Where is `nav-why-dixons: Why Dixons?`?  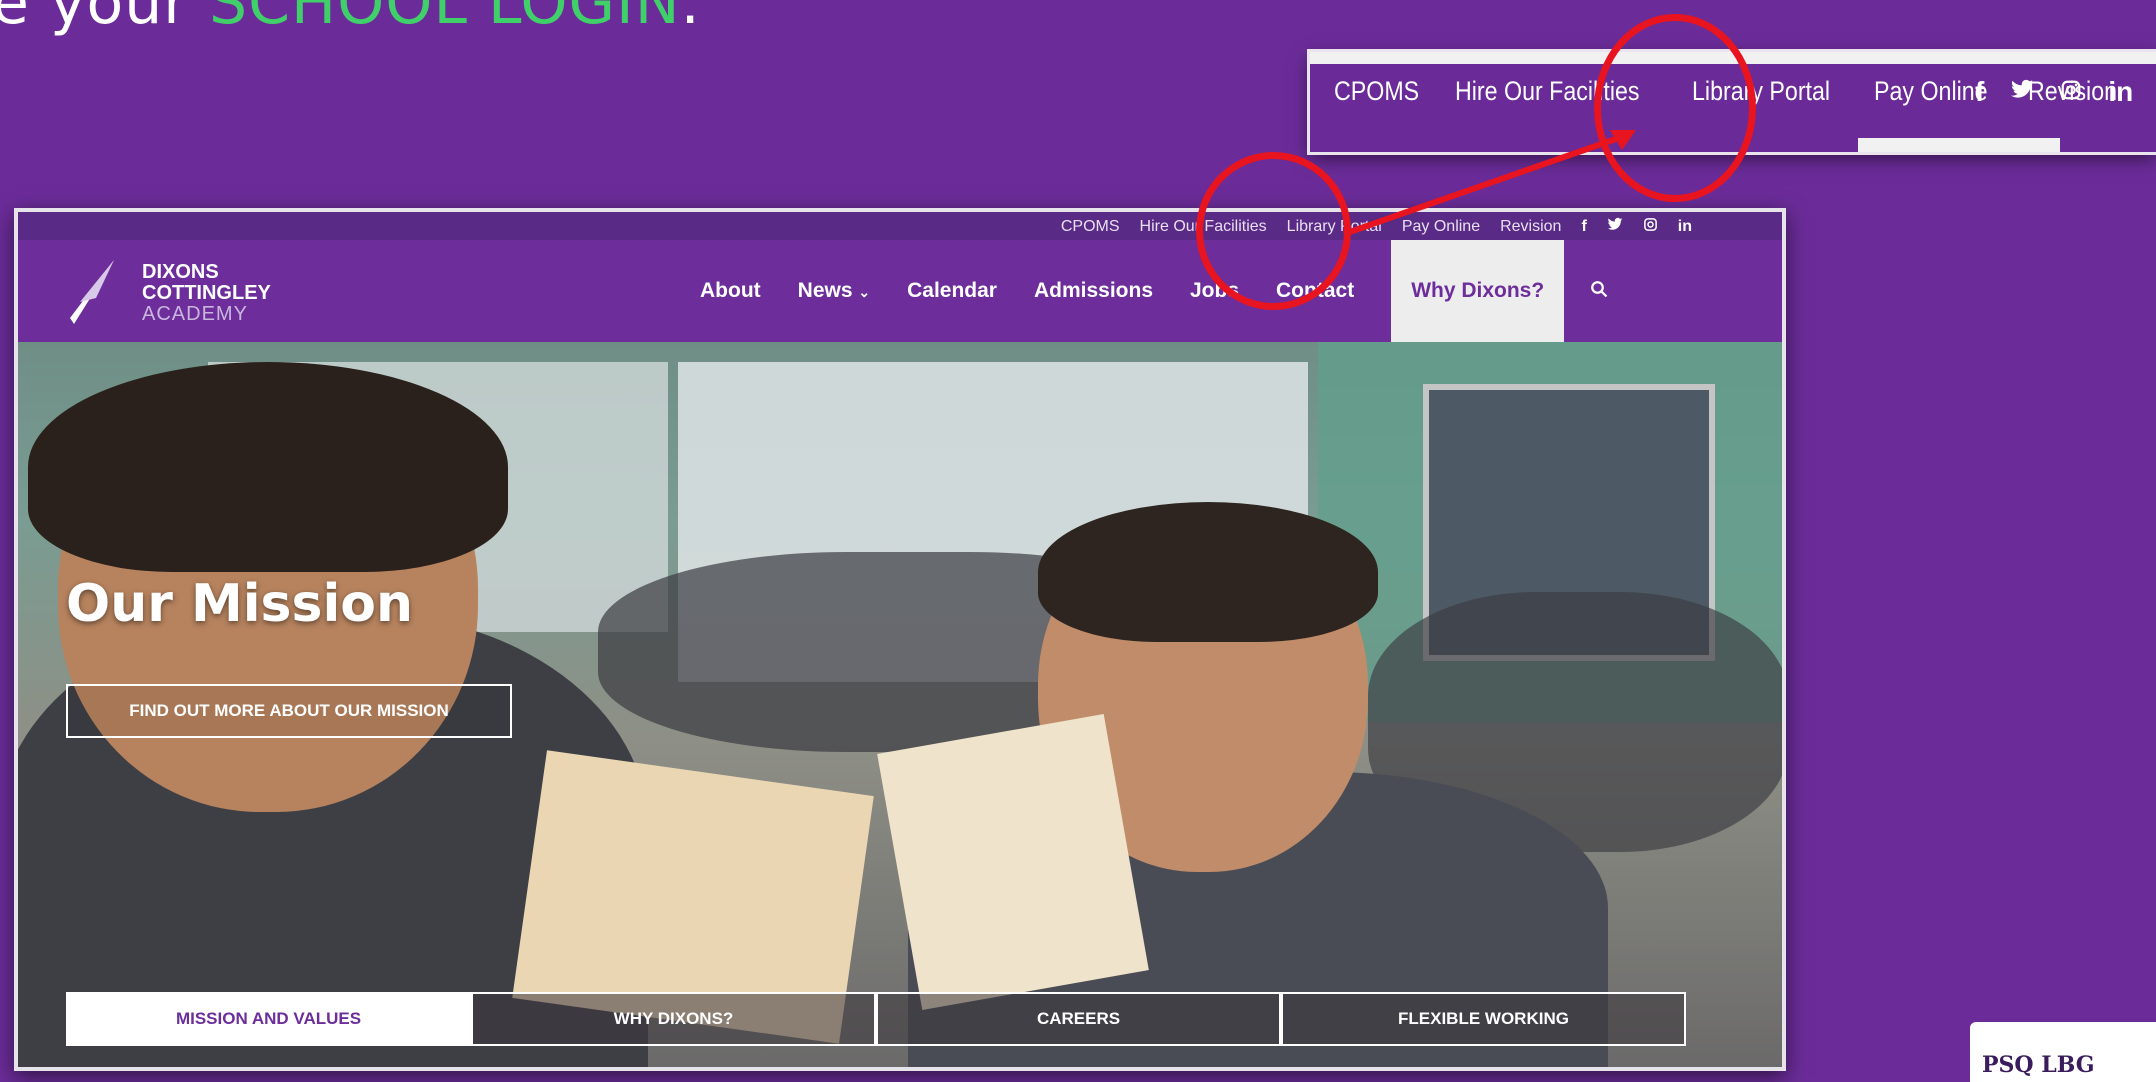 nav-why-dixons: Why Dixons? is located at coordinates (1478, 291).